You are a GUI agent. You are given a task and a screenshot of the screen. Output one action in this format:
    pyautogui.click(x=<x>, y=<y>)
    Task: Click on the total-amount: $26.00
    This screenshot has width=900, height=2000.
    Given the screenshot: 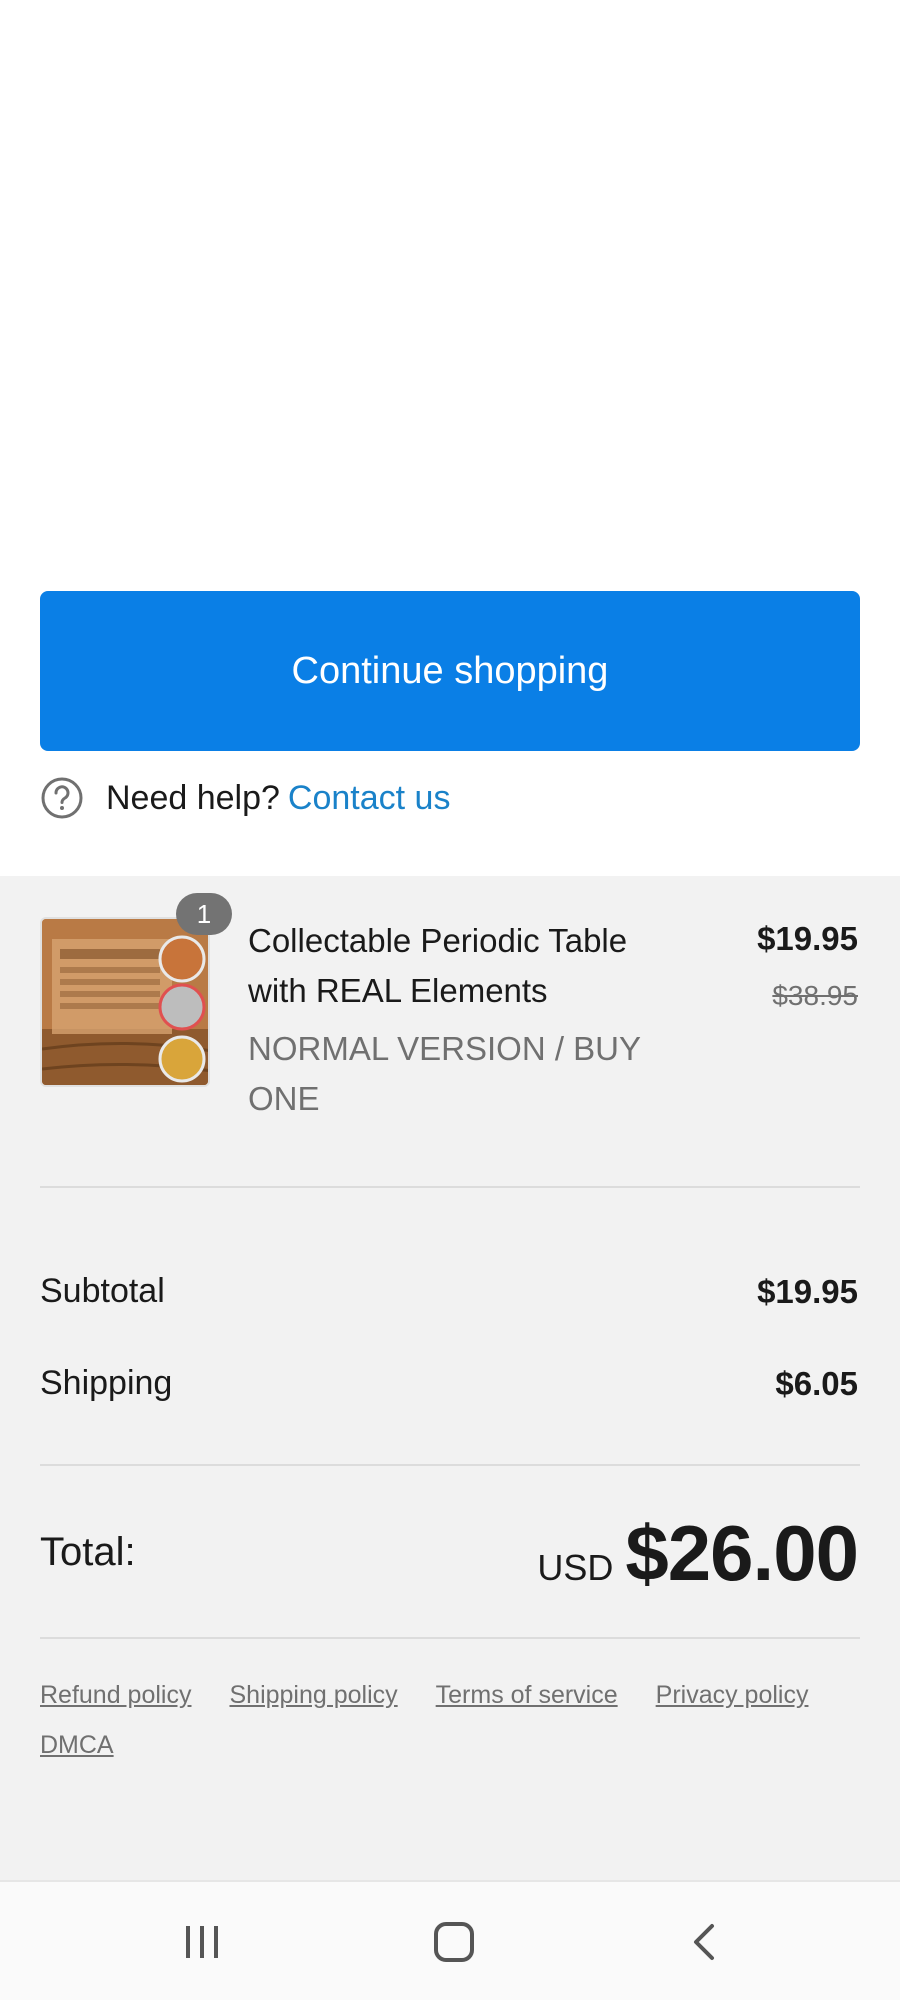 What is the action you would take?
    pyautogui.click(x=742, y=1553)
    